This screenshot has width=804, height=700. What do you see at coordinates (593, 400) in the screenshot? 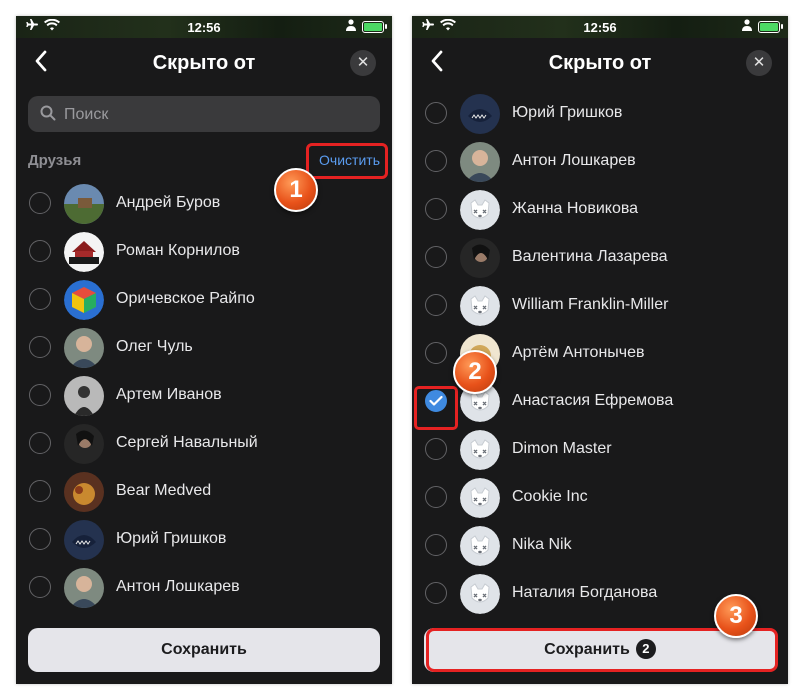
I see `friend-name: Анастасия Ефремова` at bounding box center [593, 400].